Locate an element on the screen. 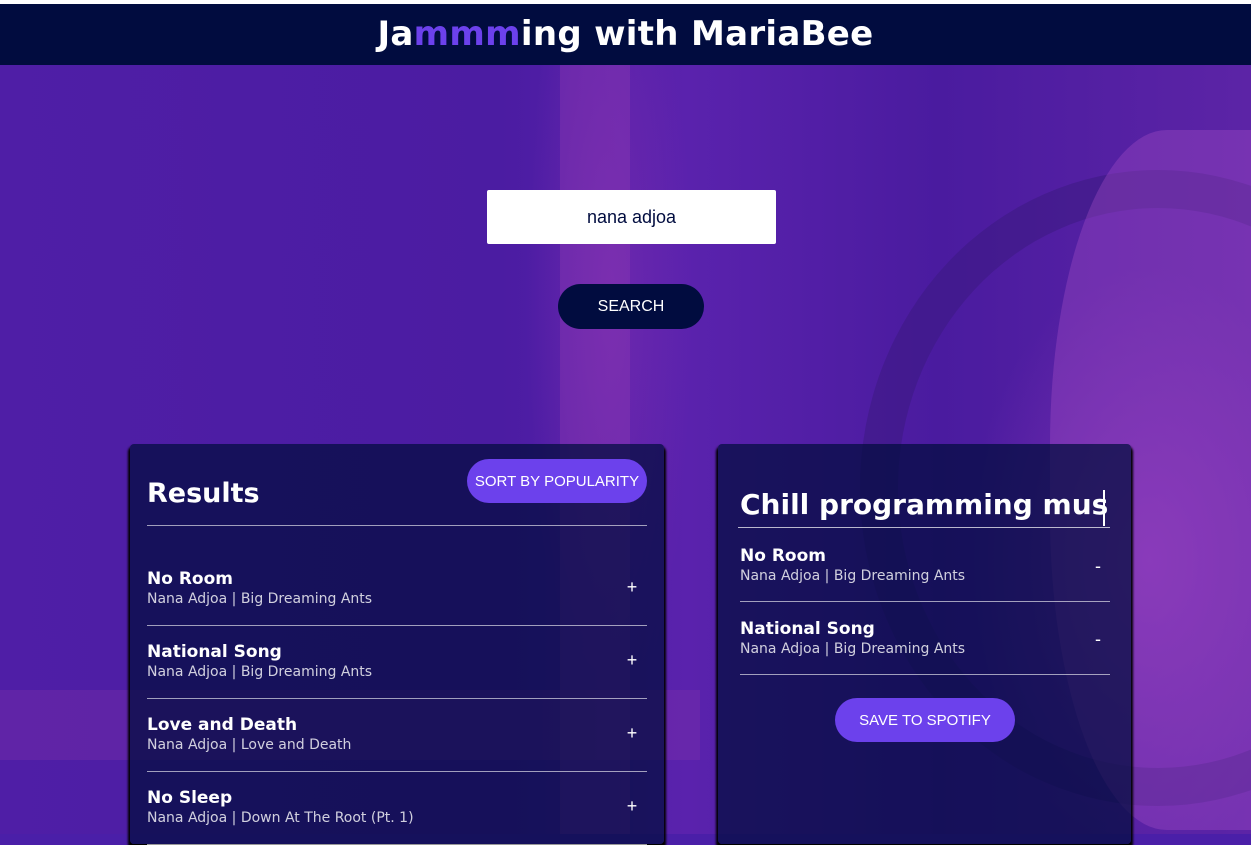 The image size is (1251, 845). search-button: SEARCH is located at coordinates (631, 306).